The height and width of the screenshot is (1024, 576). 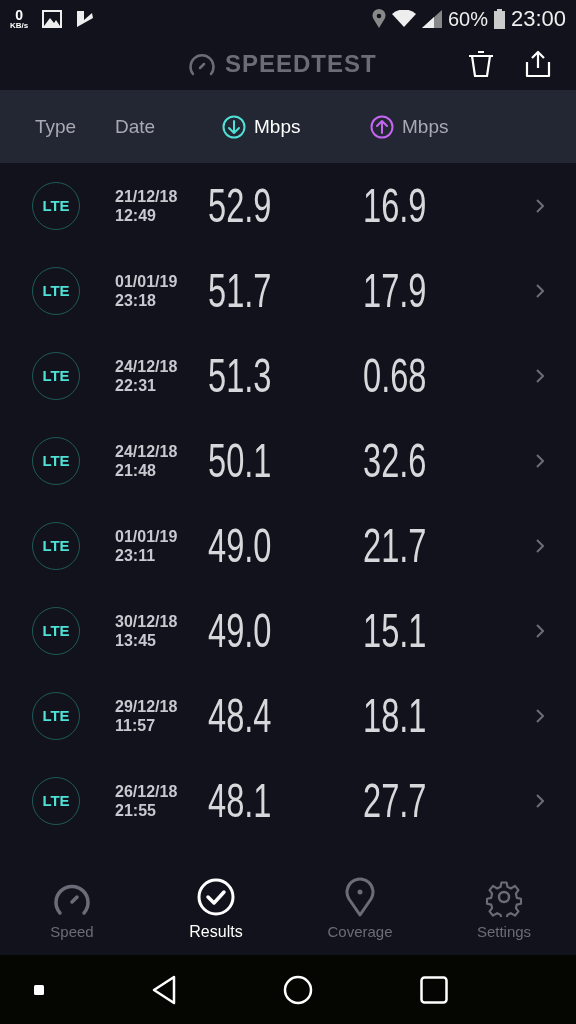 What do you see at coordinates (135, 126) in the screenshot?
I see `column-header: Date` at bounding box center [135, 126].